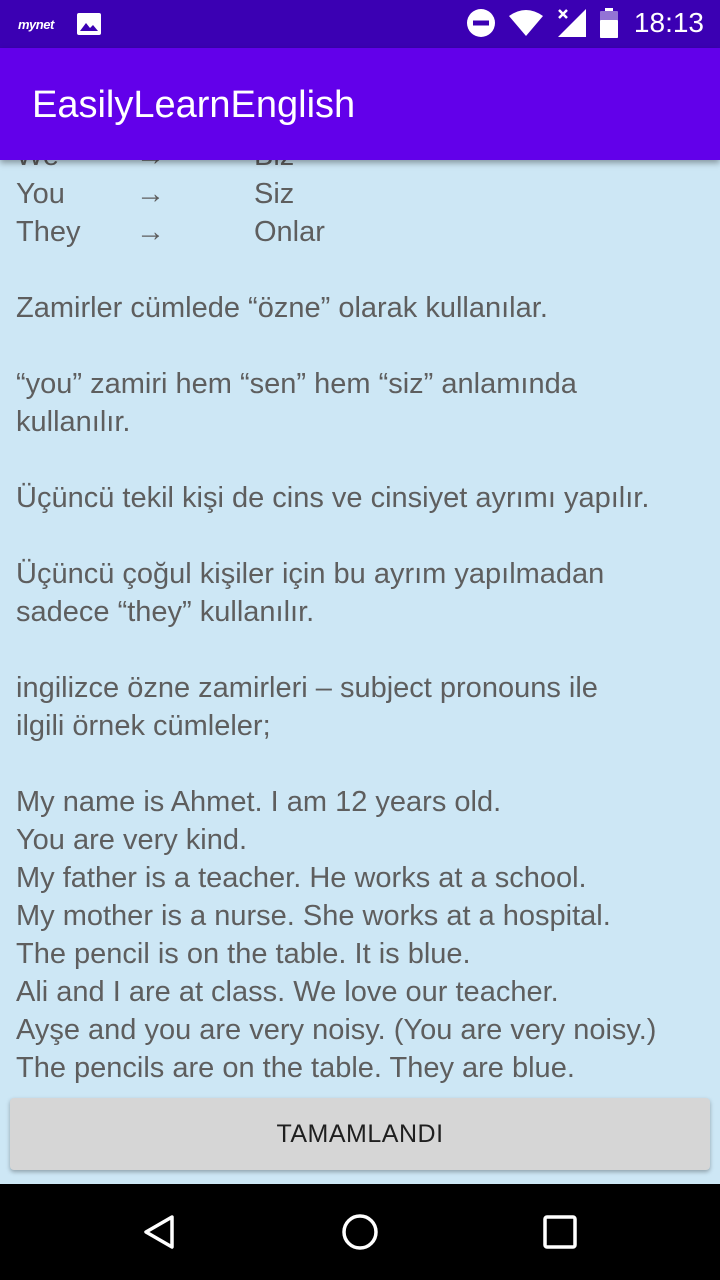 The width and height of the screenshot is (720, 1280). Describe the element at coordinates (88, 24) in the screenshot. I see `image-notification-icon` at that location.